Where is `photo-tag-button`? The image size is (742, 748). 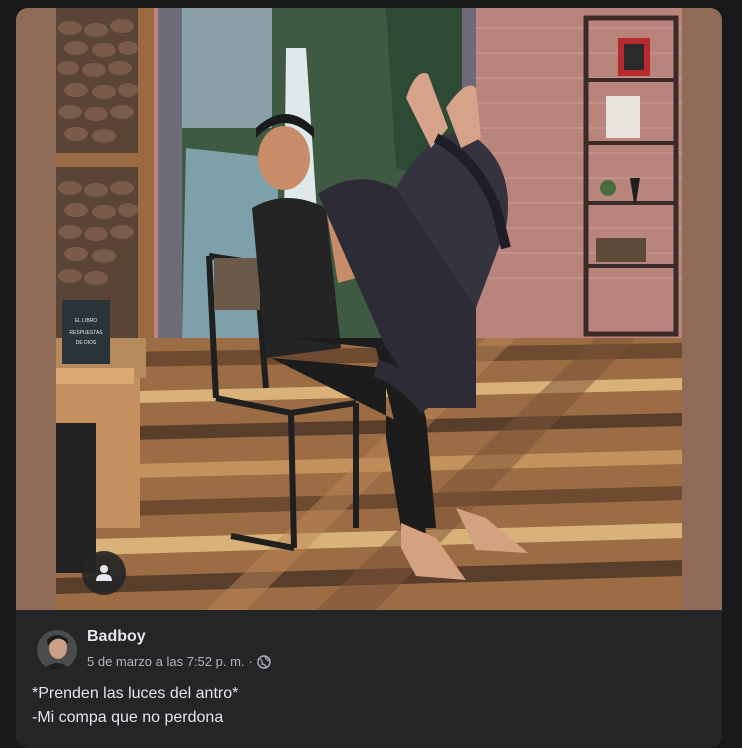
photo-tag-button is located at coordinates (104, 573).